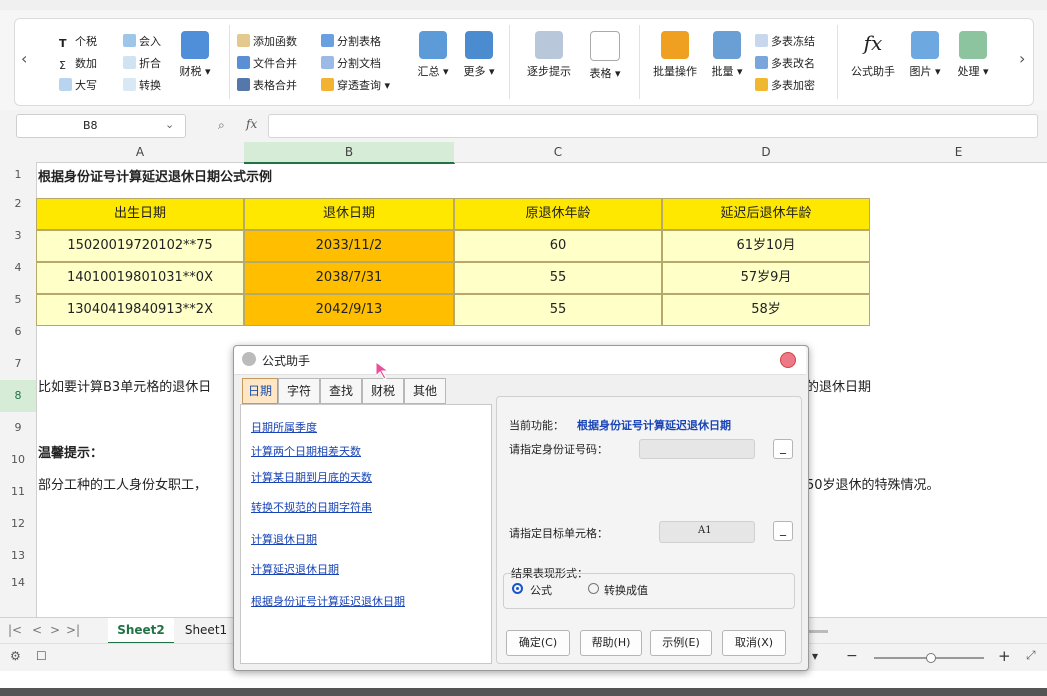 Image resolution: width=1047 pixels, height=696 pixels. Describe the element at coordinates (433, 55) in the screenshot. I see `summary-button: 汇总 ▾` at that location.